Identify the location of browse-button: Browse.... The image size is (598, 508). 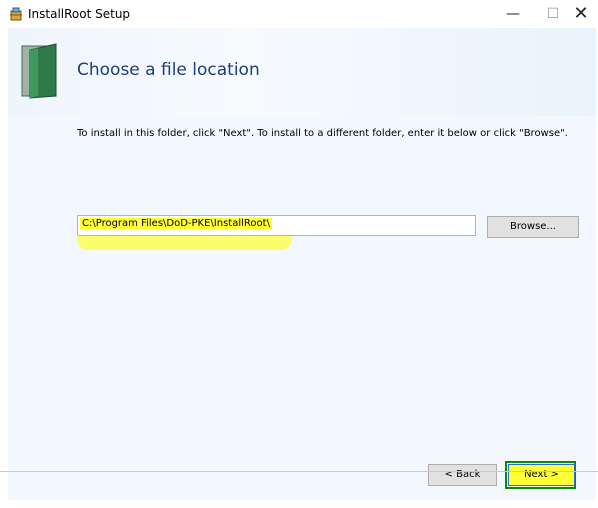
(533, 227).